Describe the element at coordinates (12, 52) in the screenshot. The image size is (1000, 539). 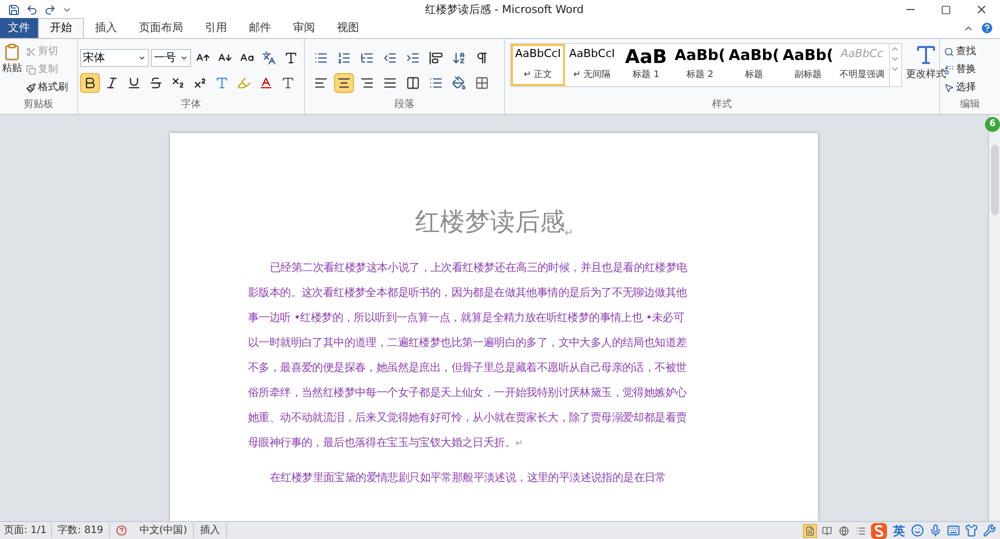
I see `clipboard-icon` at that location.